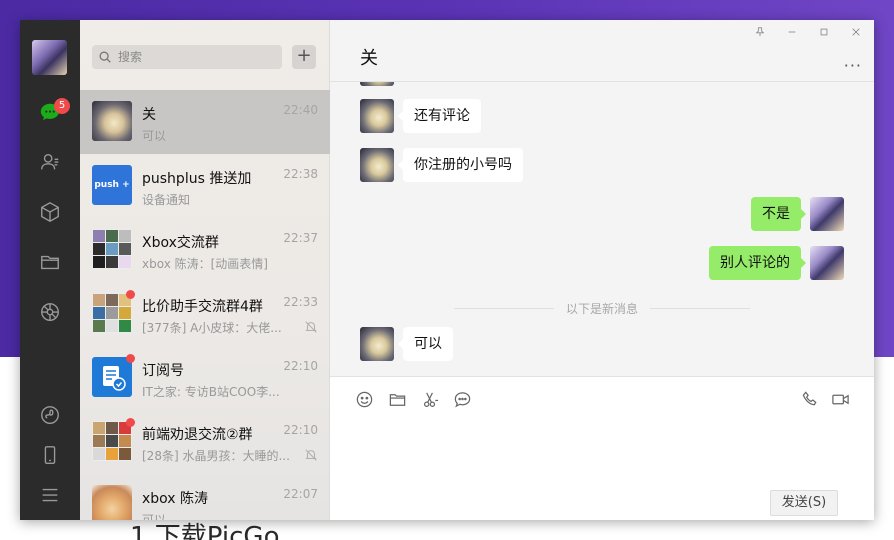 The image size is (894, 540). Describe the element at coordinates (602, 308) in the screenshot. I see `new-messages-divider: 以下是新消息` at that location.